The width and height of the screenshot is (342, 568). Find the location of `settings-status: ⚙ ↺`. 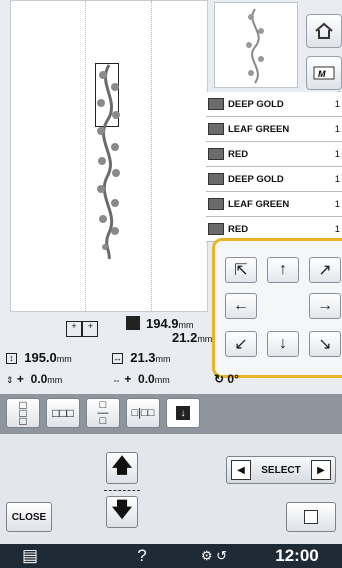

settings-status: ⚙ ↺ is located at coordinates (214, 556).